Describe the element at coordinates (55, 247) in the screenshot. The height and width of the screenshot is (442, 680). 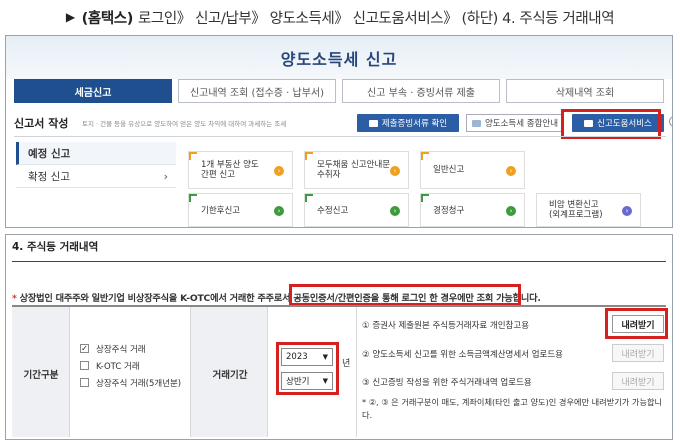
I see `section-title: 4. 주식등 거래내역` at that location.